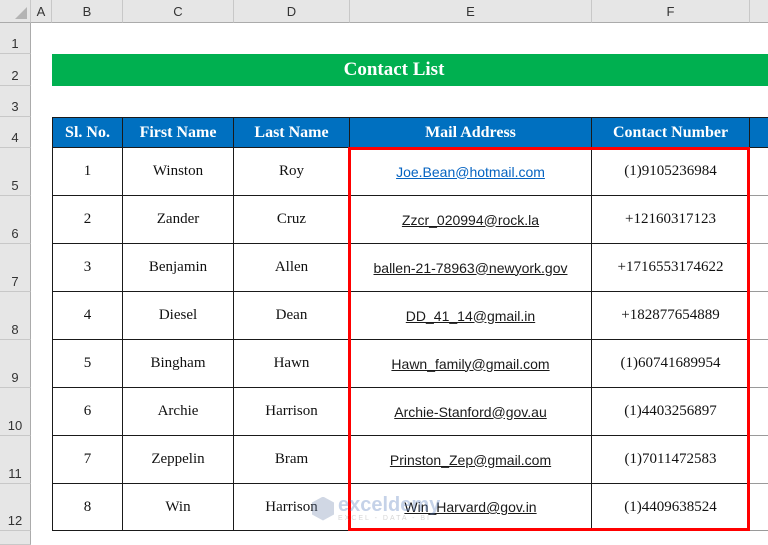 The height and width of the screenshot is (545, 768). I want to click on cell-first-name: Bingham, so click(178, 364).